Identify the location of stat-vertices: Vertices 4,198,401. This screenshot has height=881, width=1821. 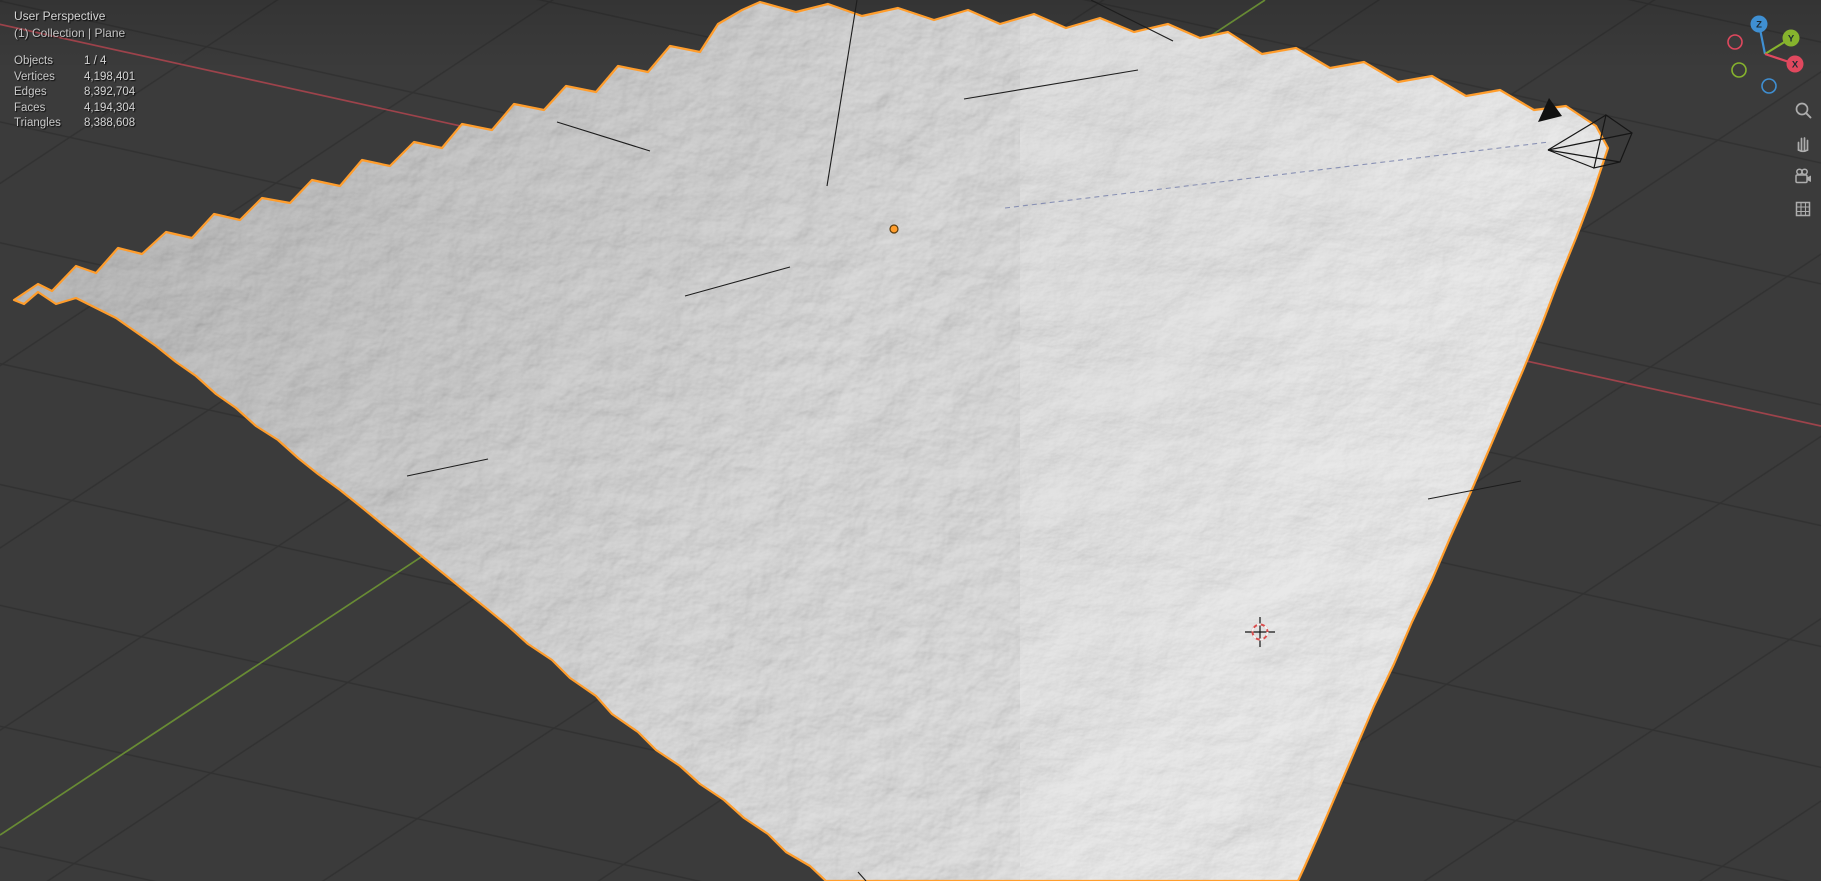
(74, 78).